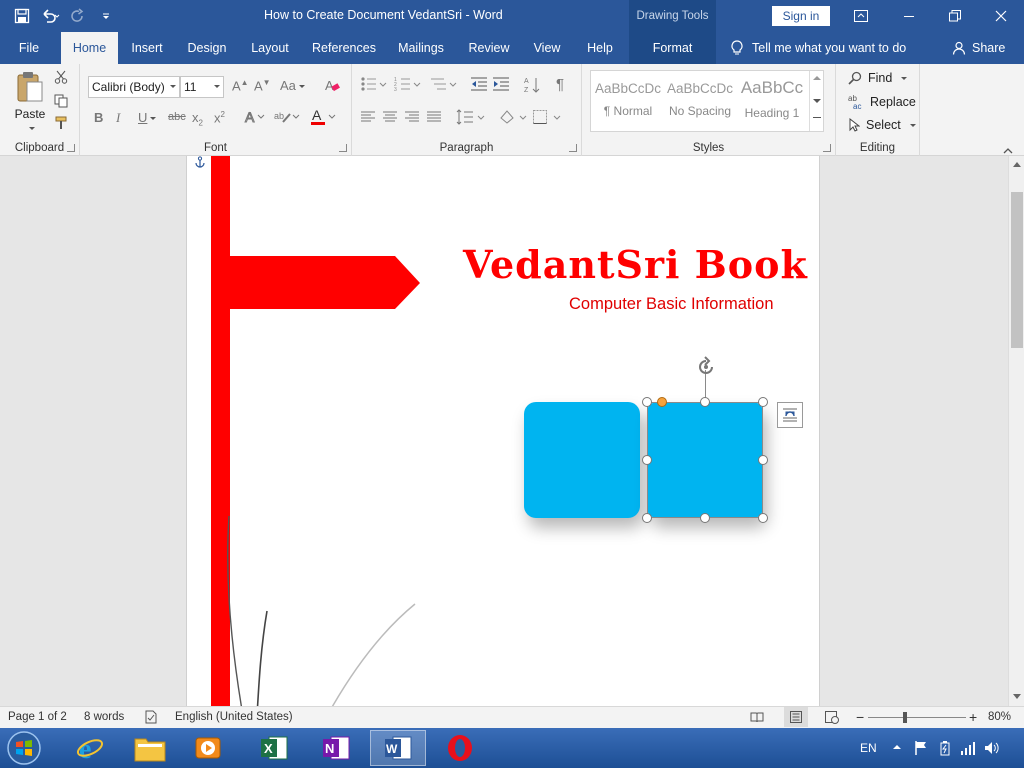 The image size is (1024, 768). Describe the element at coordinates (270, 48) in the screenshot. I see `tab-layout: Layout` at that location.